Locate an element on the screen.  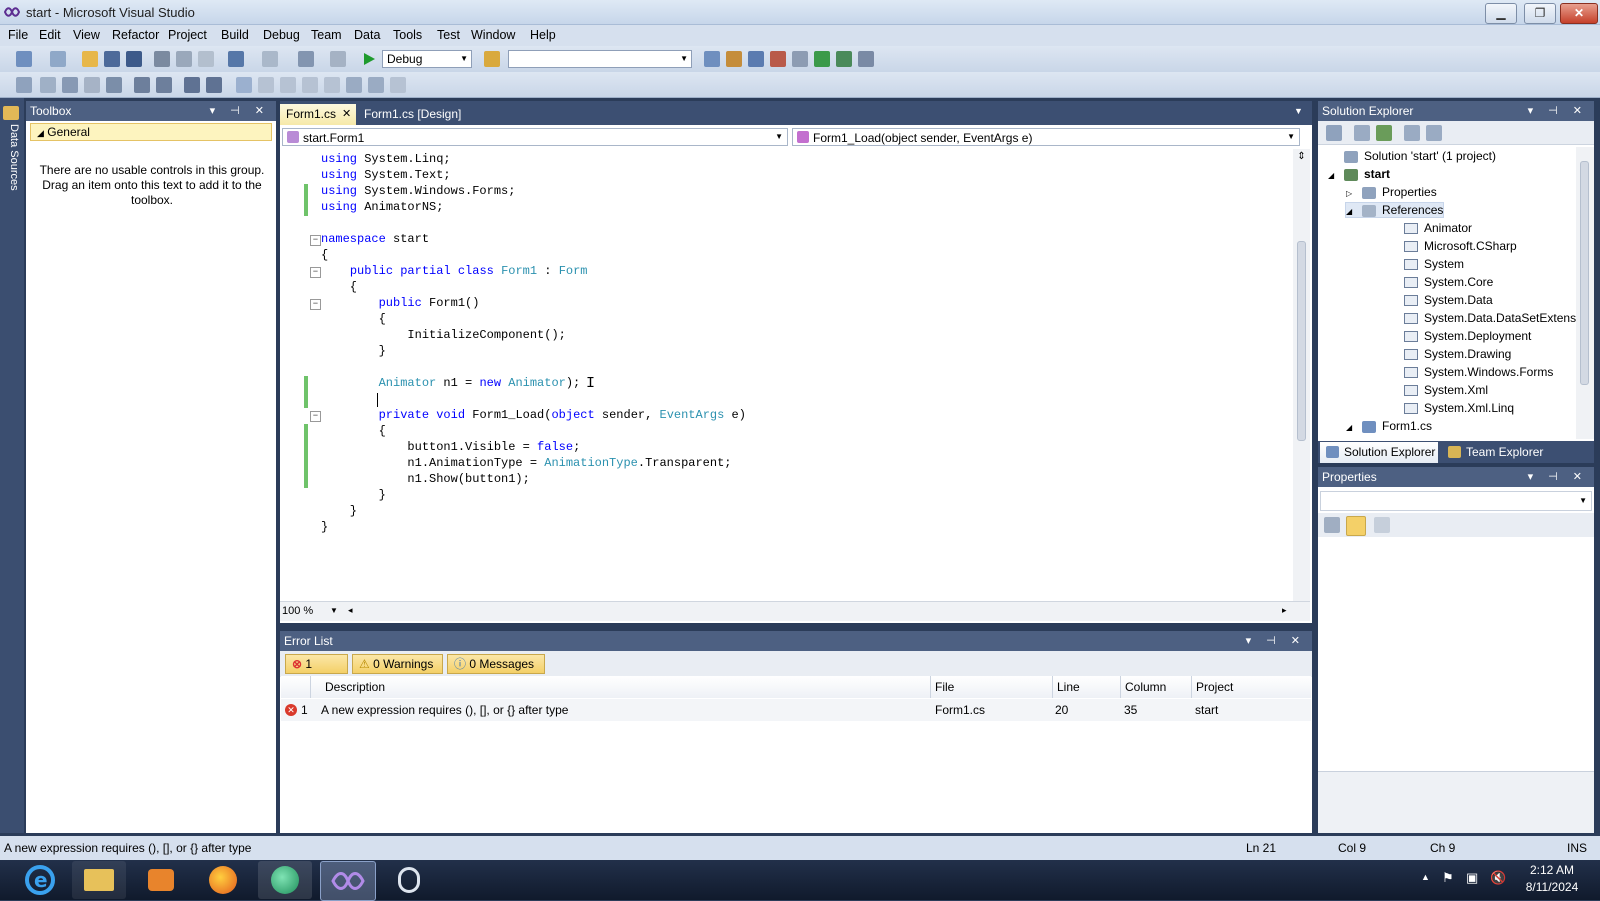
tools-icon is located at coordinates (800, 59).